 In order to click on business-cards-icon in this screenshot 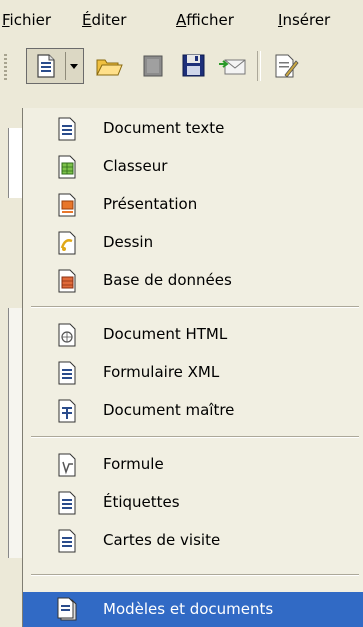, I will do `click(67, 541)`.